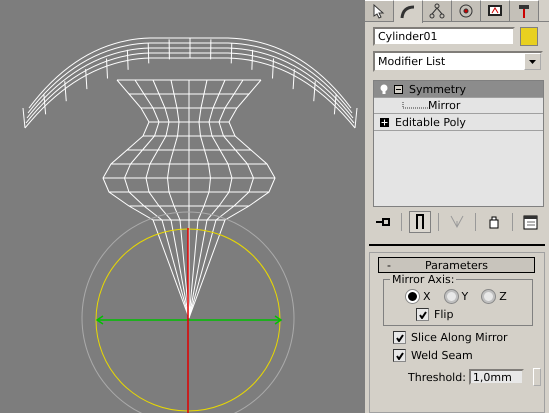  Describe the element at coordinates (467, 355) in the screenshot. I see `weld-seam-checkbox: Weld Seam` at that location.